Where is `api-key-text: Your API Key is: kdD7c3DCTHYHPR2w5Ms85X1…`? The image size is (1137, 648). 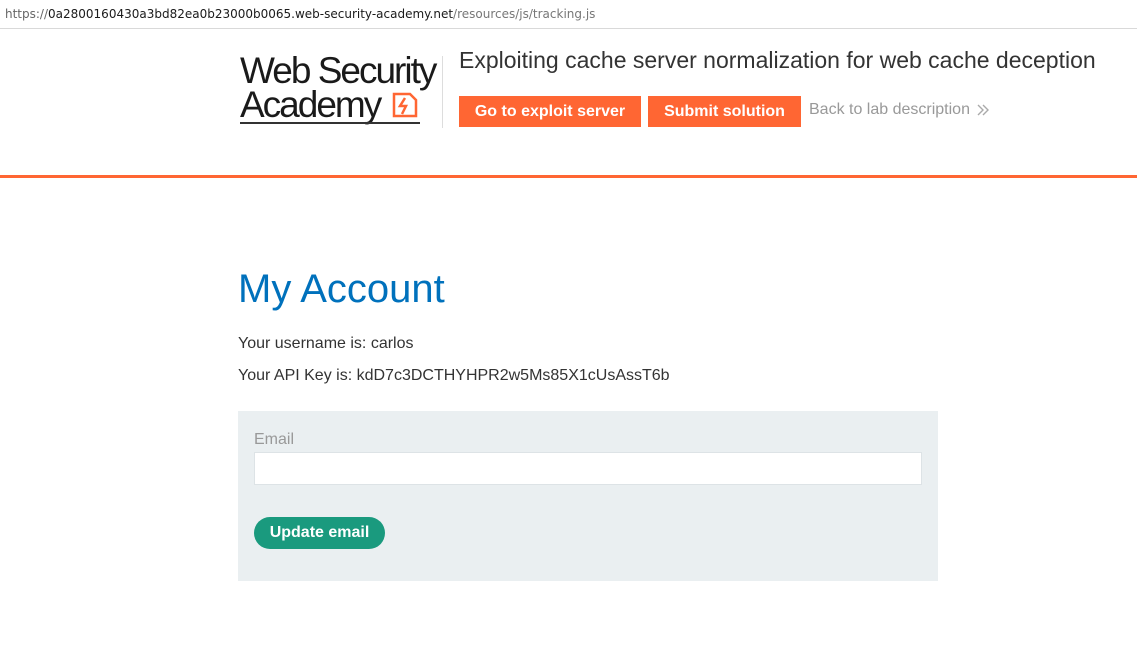 api-key-text: Your API Key is: kdD7c3DCTHYHPR2w5Ms85X1… is located at coordinates (454, 375).